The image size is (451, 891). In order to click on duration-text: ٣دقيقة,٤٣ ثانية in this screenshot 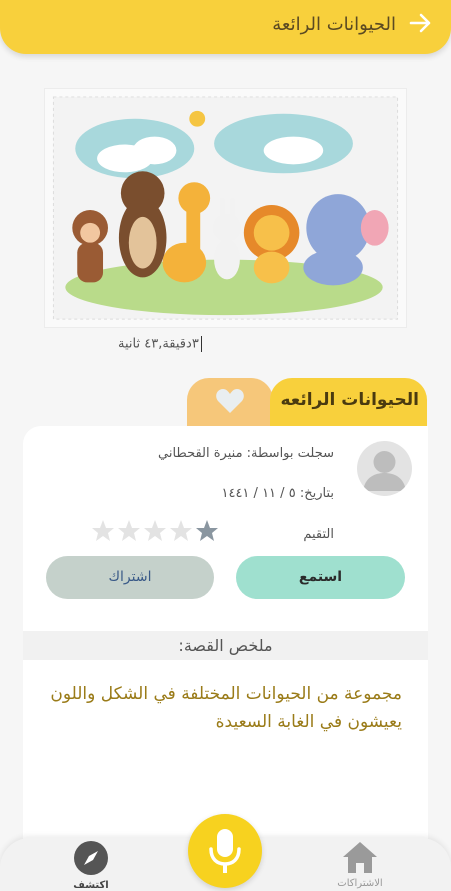, I will do `click(158, 344)`.